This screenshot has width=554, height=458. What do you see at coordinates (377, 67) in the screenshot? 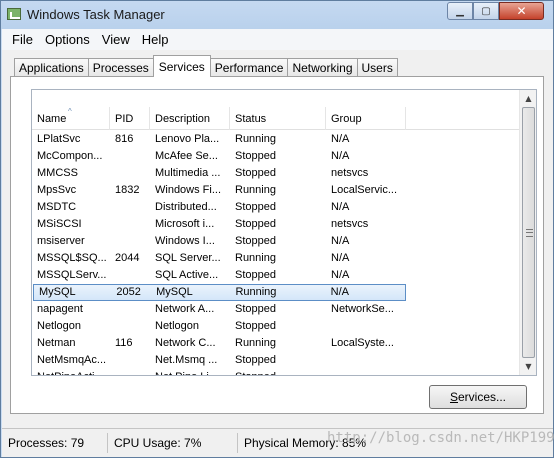
I see `tab-users: Users` at bounding box center [377, 67].